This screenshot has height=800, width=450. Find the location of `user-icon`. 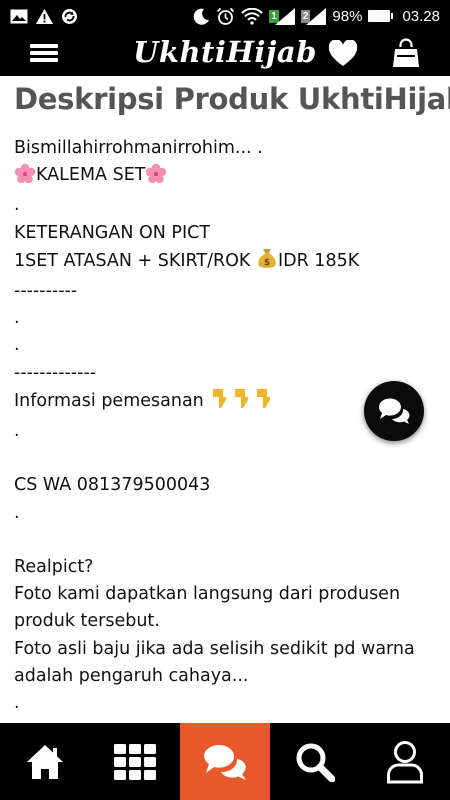

user-icon is located at coordinates (405, 761).